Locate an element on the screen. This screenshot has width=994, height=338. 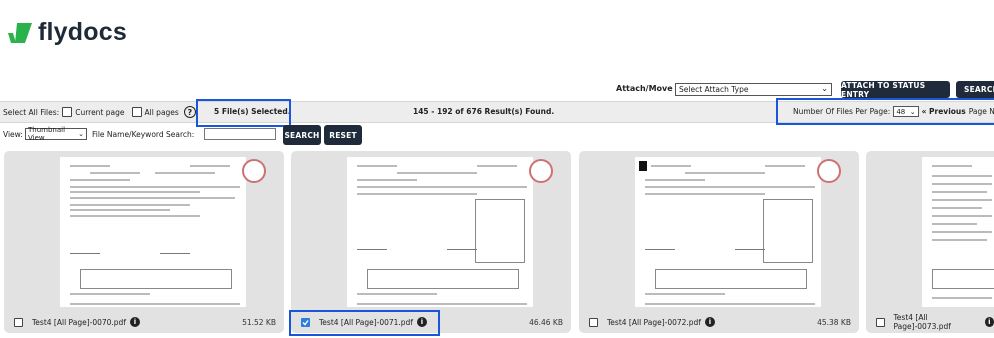
current-page-checkbox is located at coordinates (67, 112).